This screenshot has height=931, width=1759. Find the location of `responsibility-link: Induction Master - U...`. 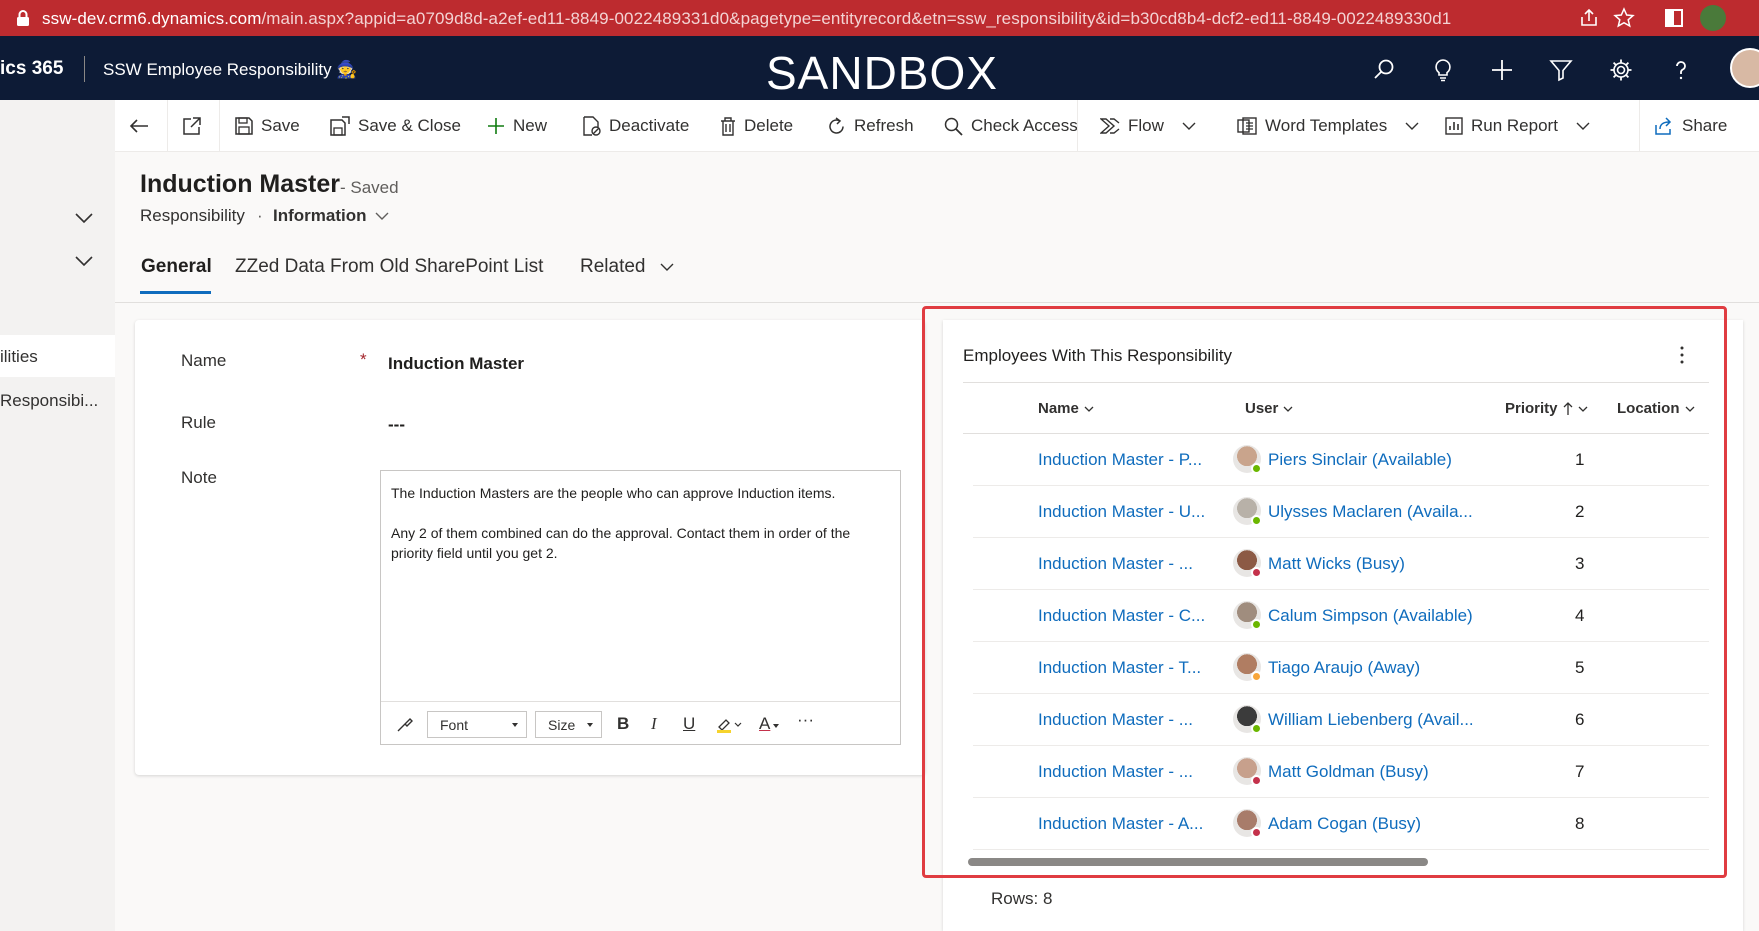

responsibility-link: Induction Master - U... is located at coordinates (1121, 512).